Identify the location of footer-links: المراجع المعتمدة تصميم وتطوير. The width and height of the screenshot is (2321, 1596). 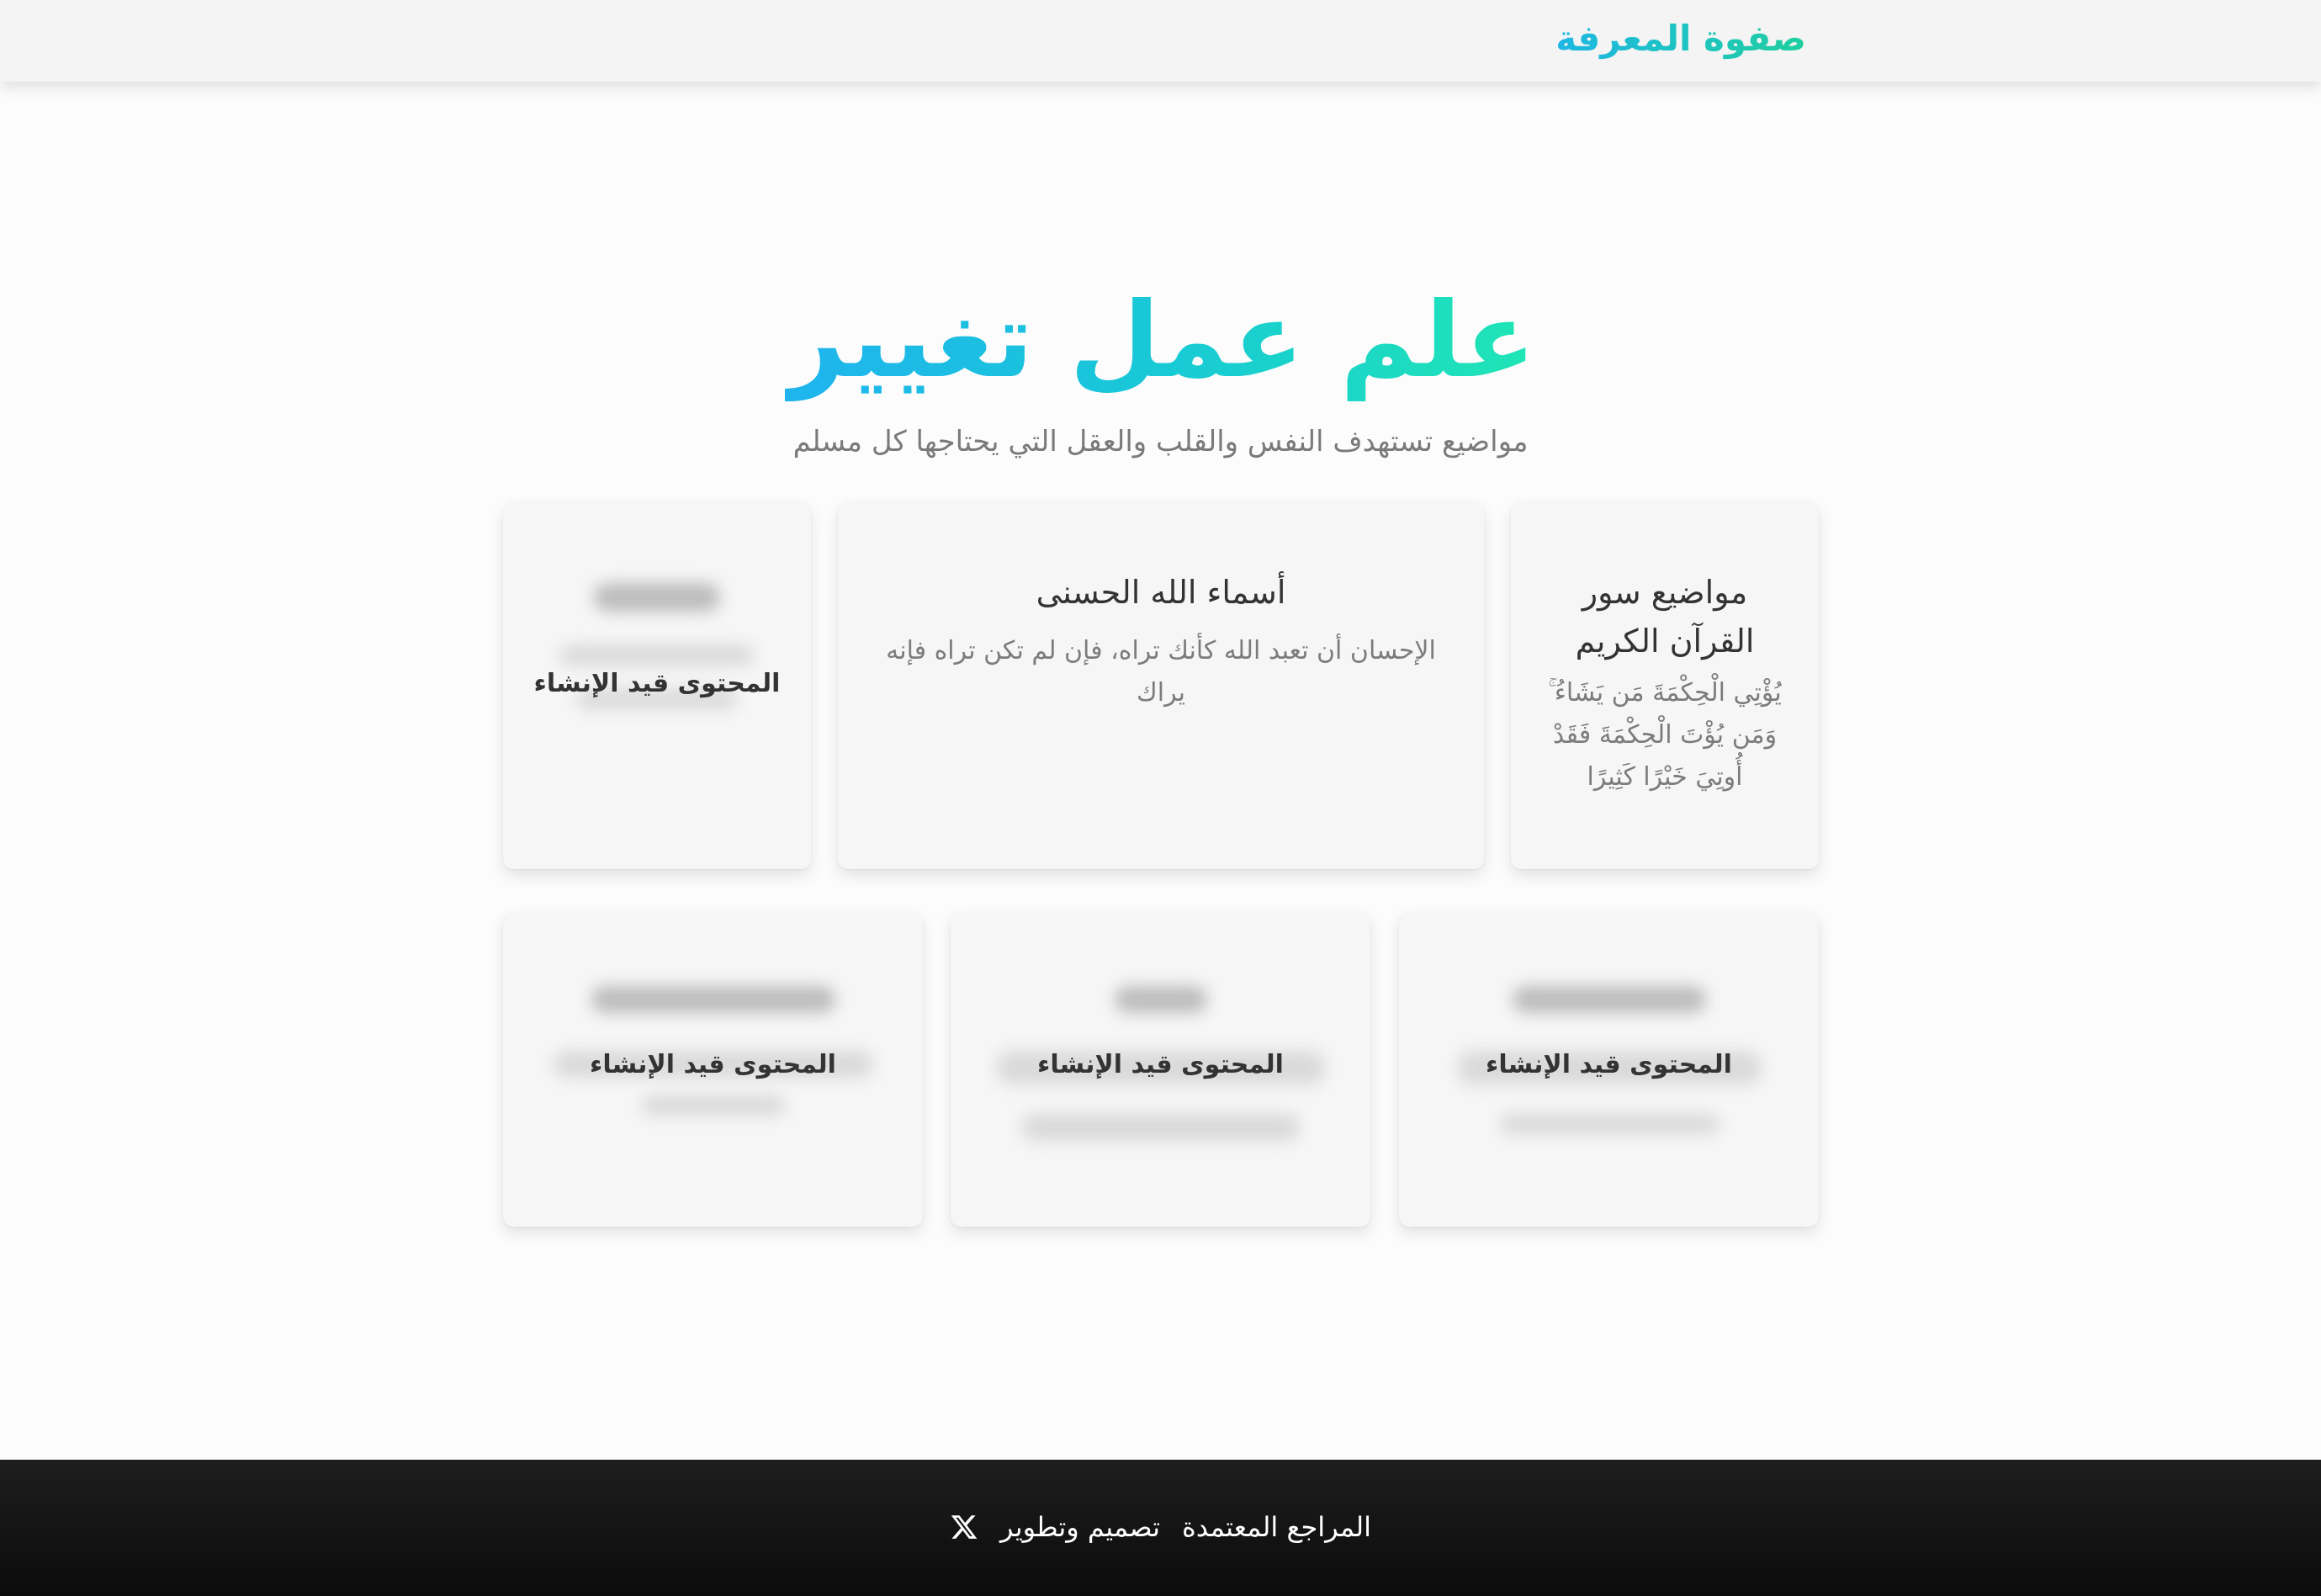
(1160, 1527).